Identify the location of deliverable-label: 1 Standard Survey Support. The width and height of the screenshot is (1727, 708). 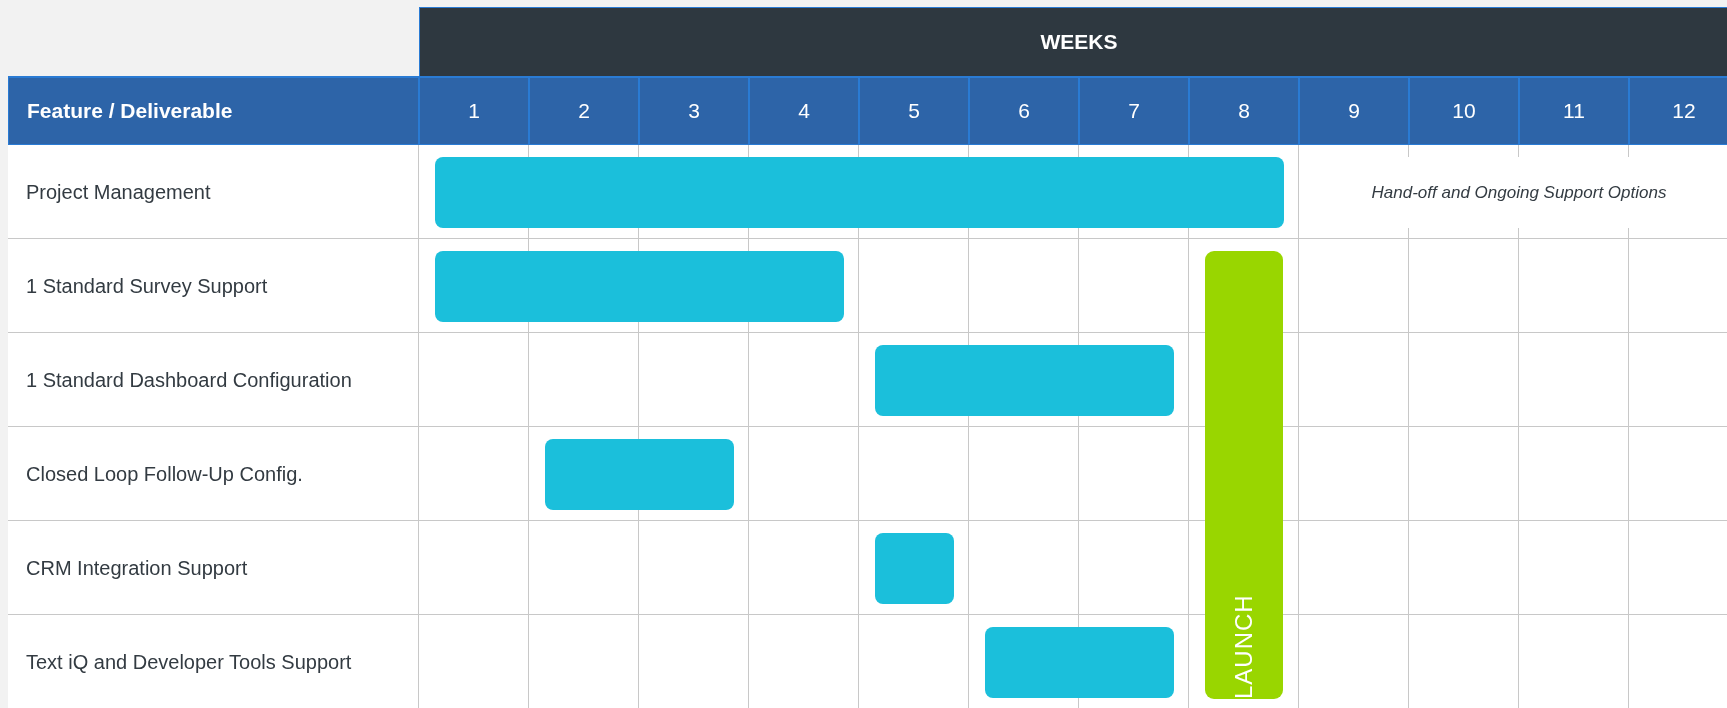
(213, 286).